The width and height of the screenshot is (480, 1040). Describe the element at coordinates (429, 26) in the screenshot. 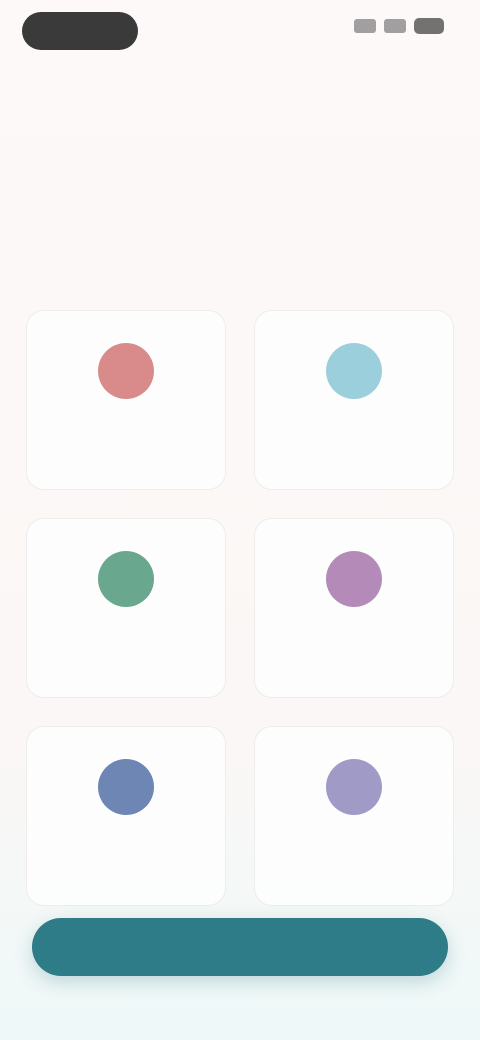

I see `battery-icon` at that location.